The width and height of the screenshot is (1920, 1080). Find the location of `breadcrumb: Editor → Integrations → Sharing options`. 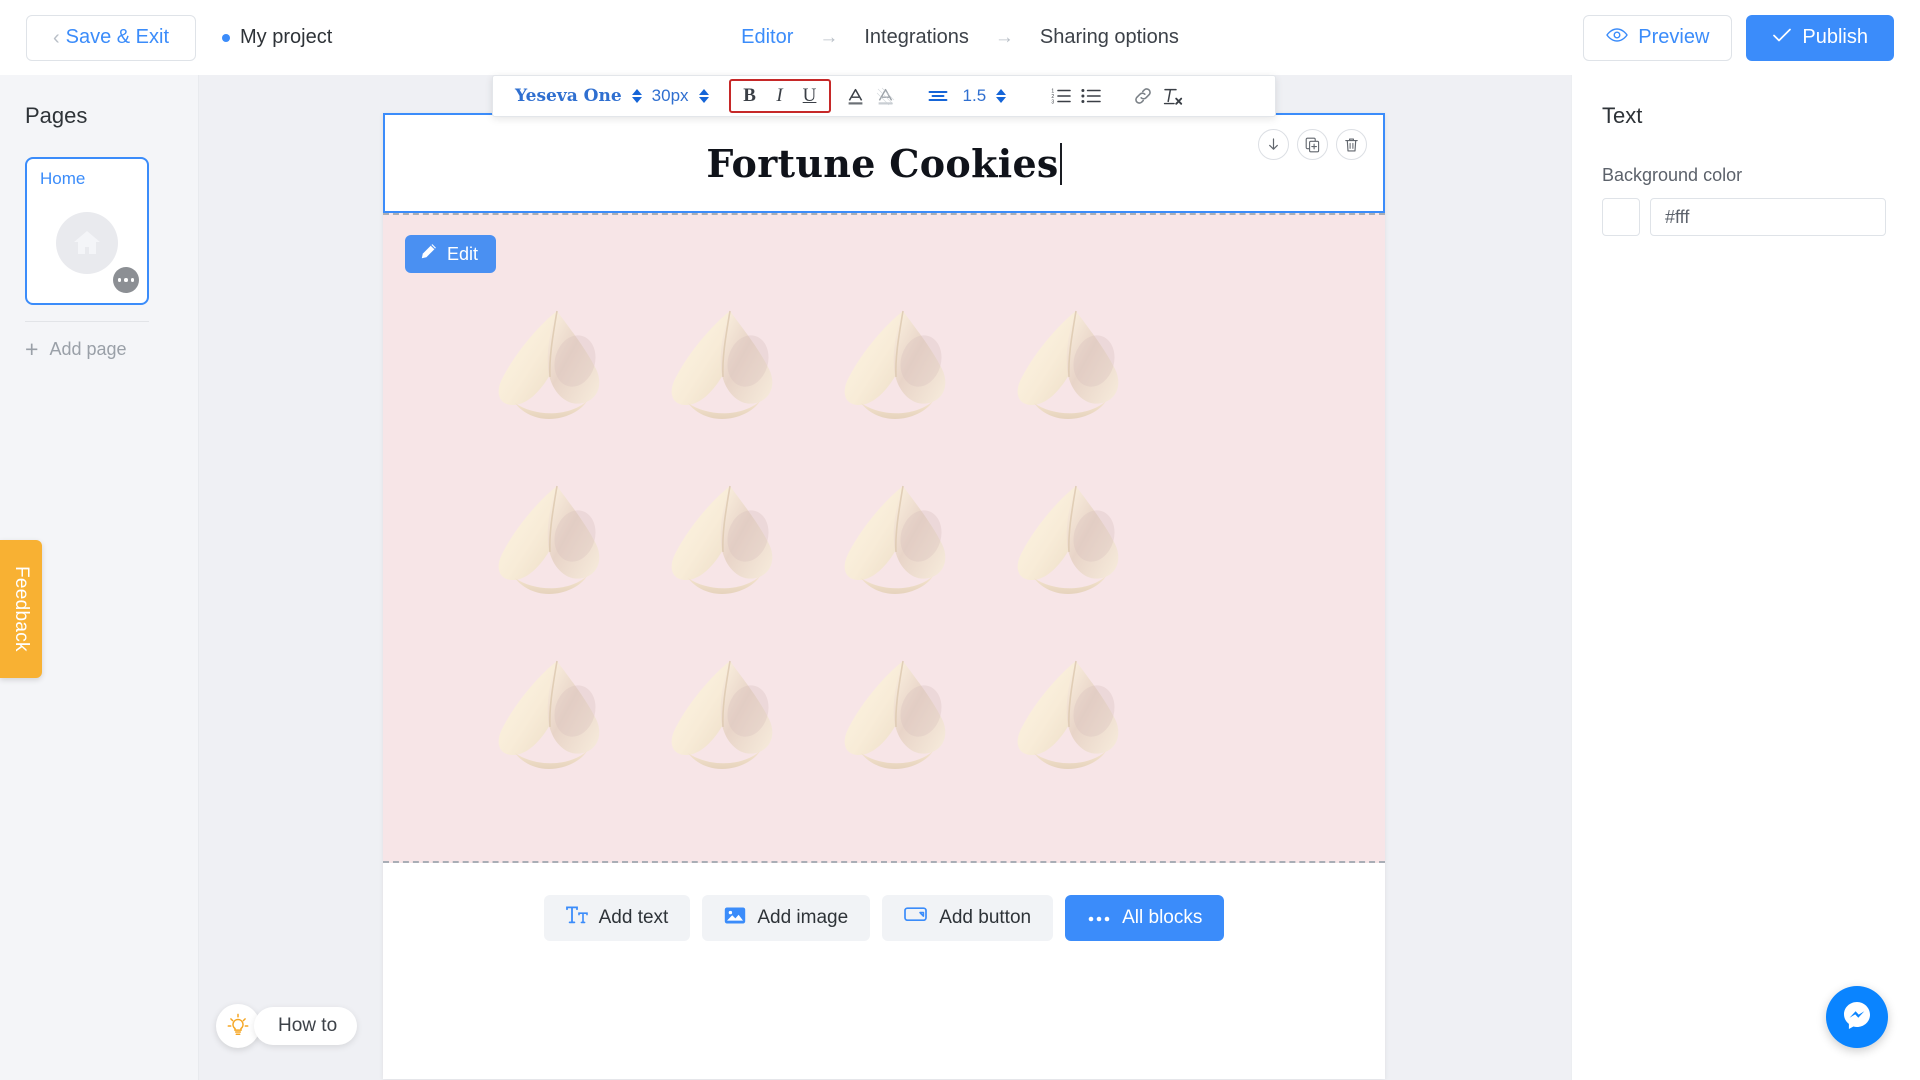

breadcrumb: Editor → Integrations → Sharing options is located at coordinates (960, 37).